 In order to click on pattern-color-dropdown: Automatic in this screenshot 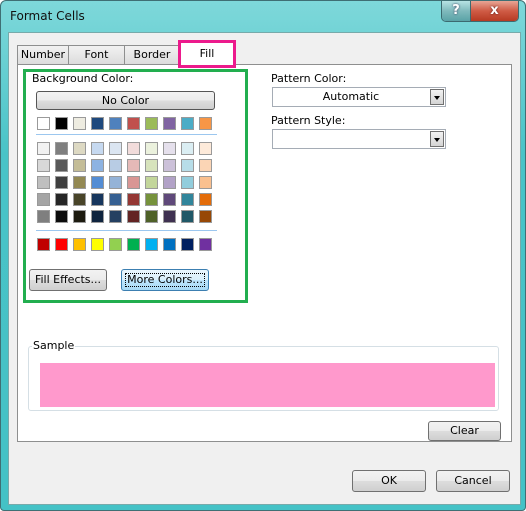, I will do `click(359, 97)`.